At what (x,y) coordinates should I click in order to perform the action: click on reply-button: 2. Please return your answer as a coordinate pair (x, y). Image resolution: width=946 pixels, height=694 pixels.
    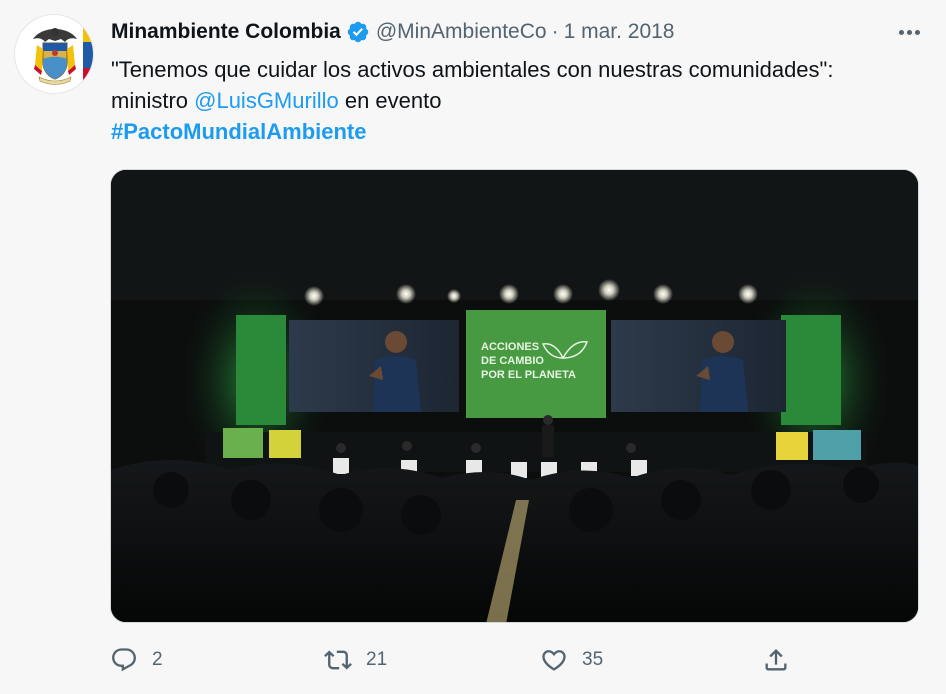
    Looking at the image, I should click on (136, 660).